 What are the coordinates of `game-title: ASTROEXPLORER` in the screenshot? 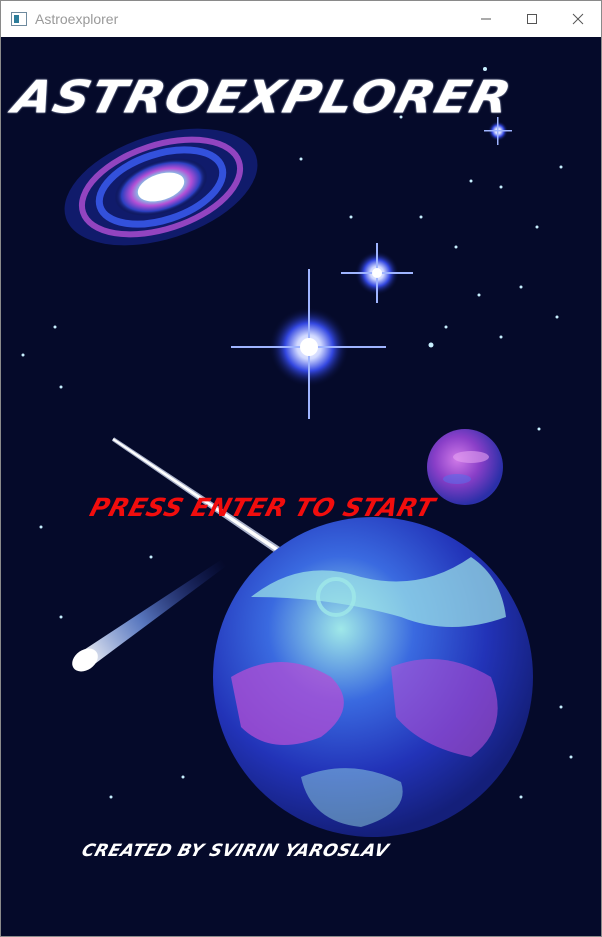 It's located at (262, 97).